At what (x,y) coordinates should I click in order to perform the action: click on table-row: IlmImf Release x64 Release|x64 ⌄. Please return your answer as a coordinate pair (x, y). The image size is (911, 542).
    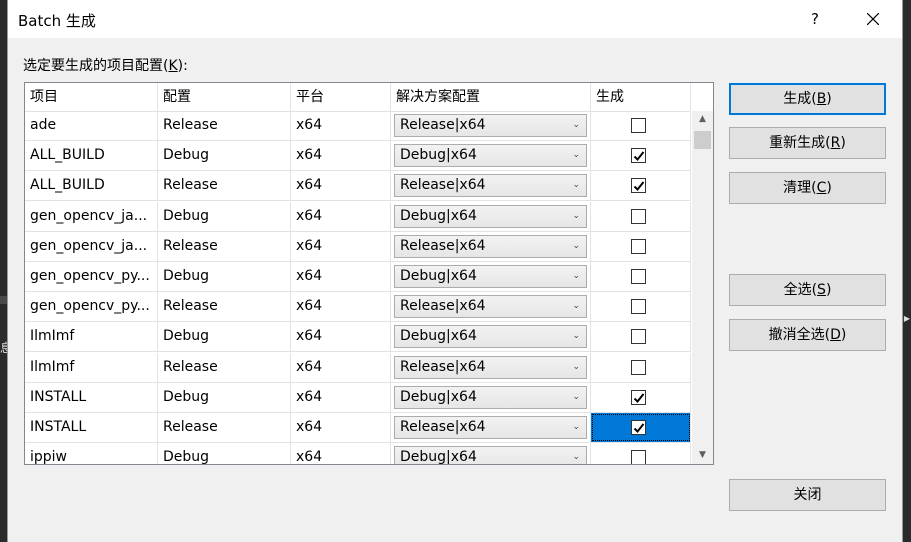
    Looking at the image, I should click on (358, 367).